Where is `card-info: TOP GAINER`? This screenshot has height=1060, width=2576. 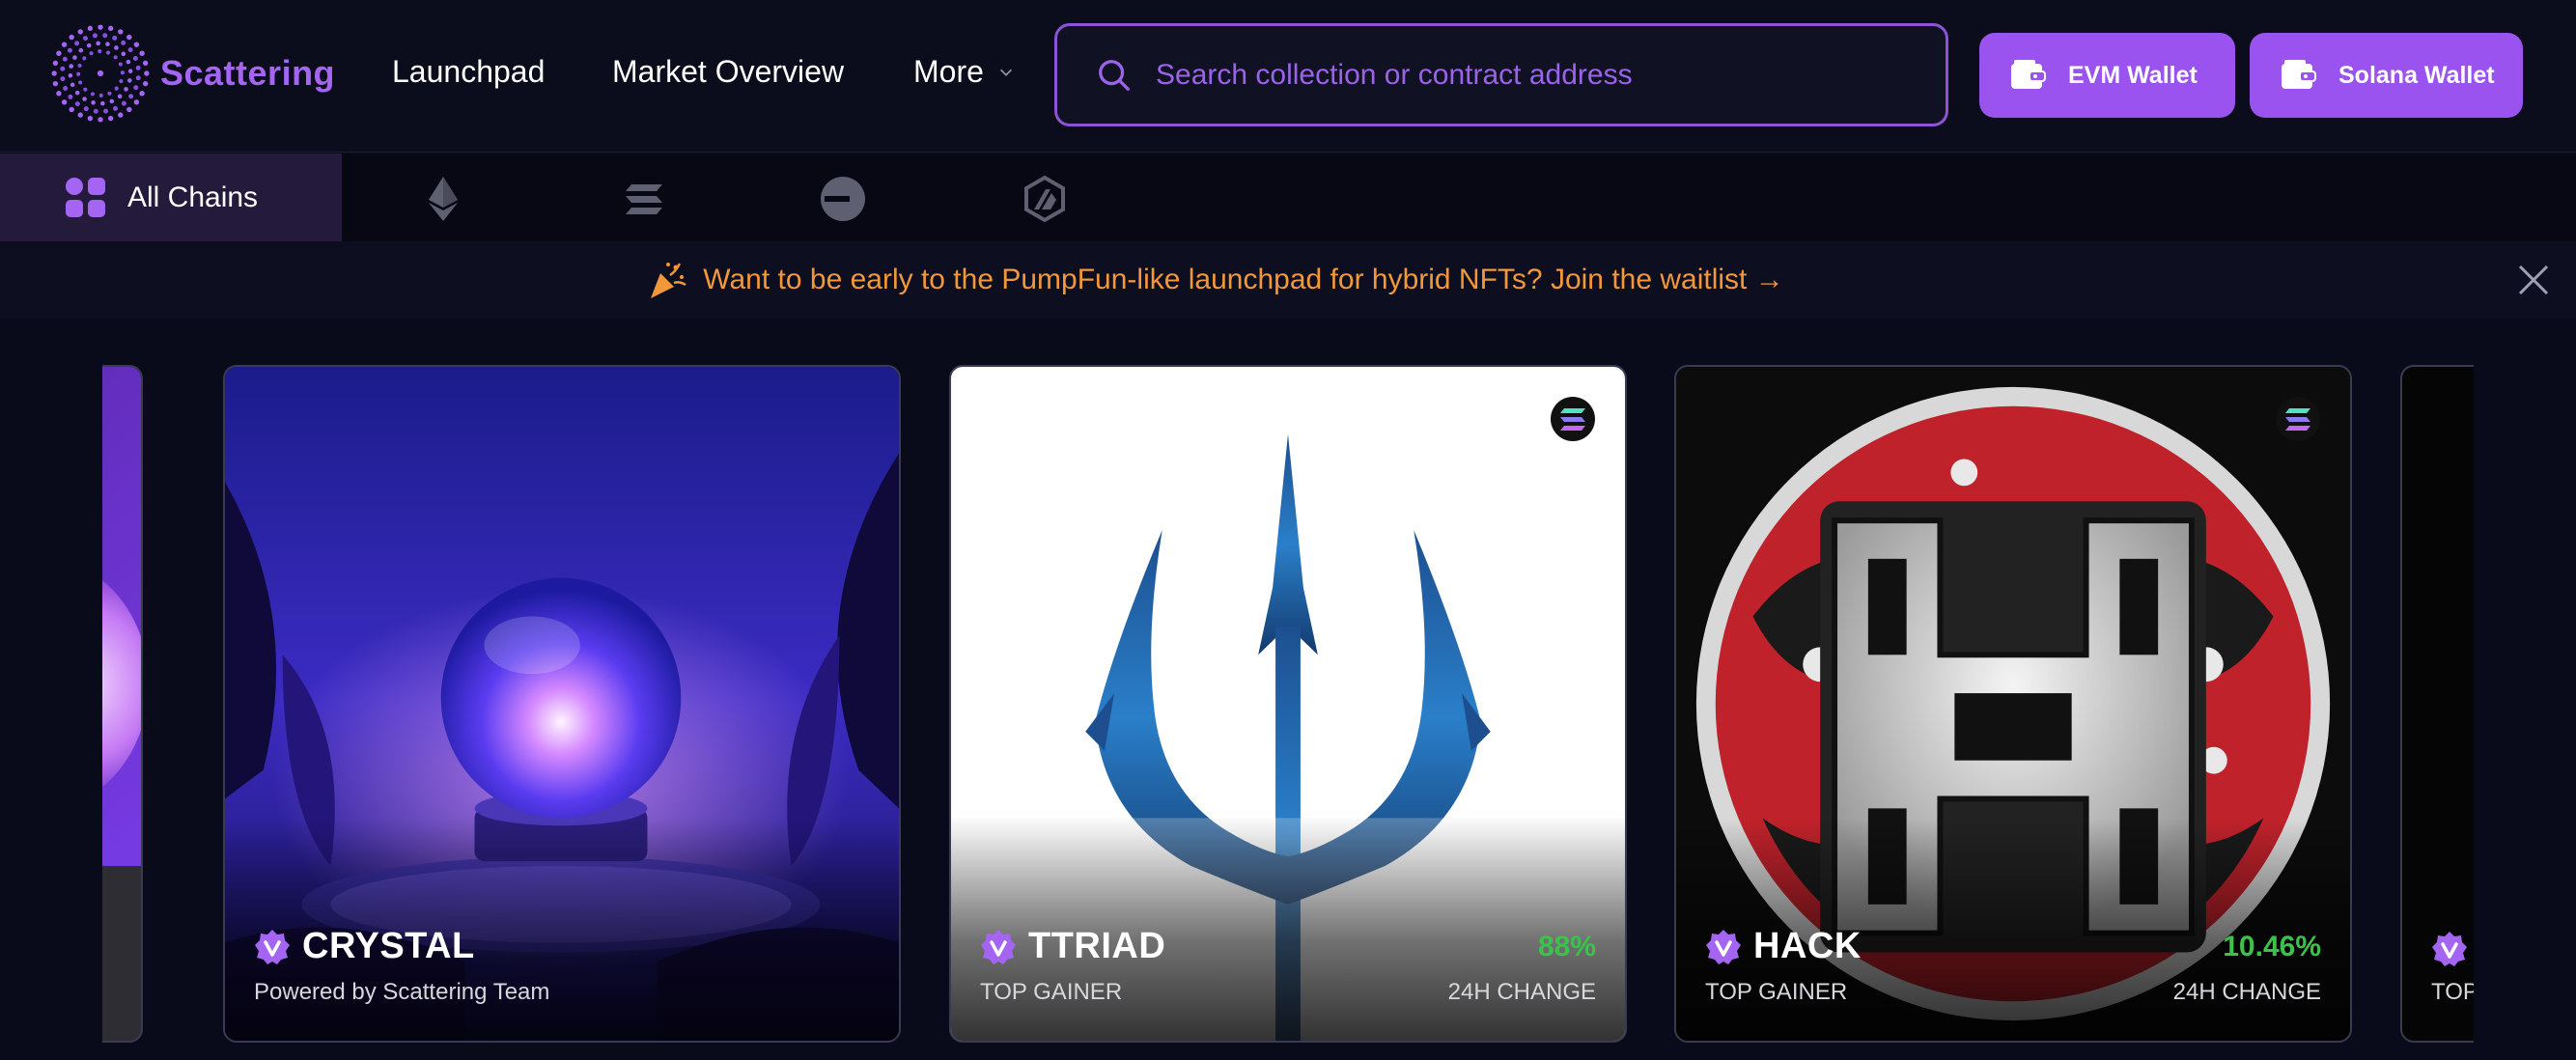
card-info: TOP GAINER is located at coordinates (2452, 969).